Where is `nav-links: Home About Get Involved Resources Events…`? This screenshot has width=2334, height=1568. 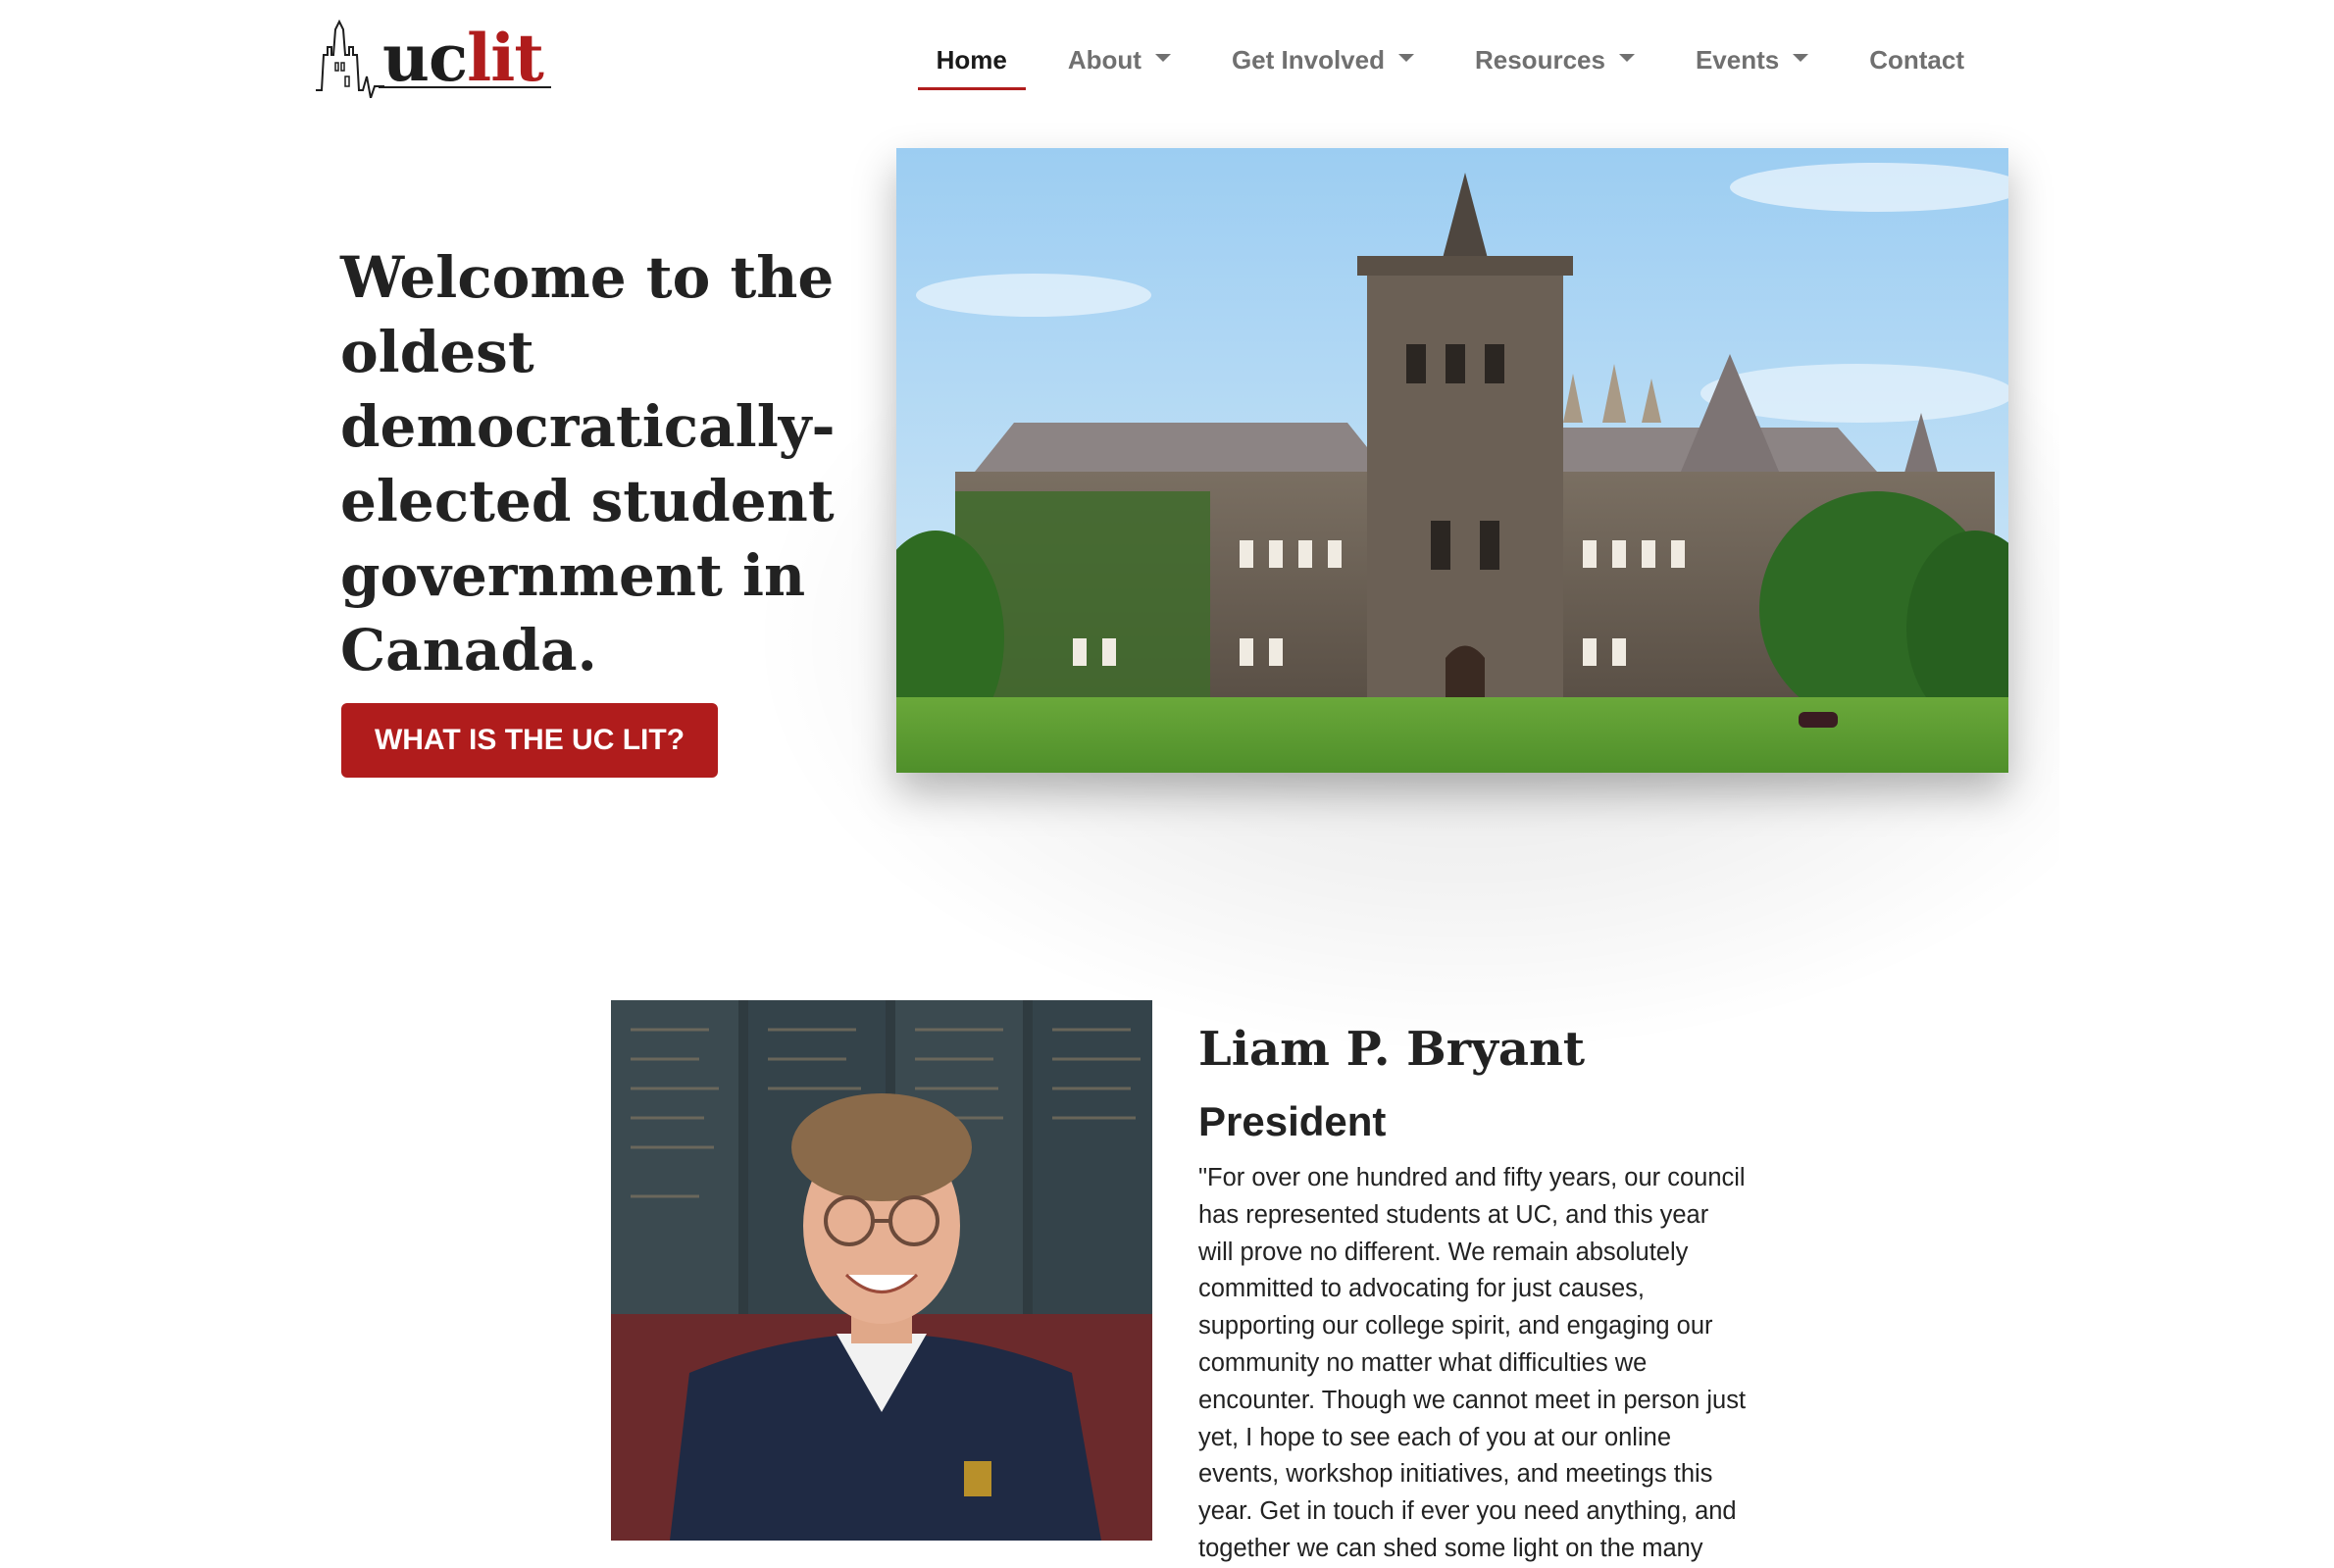
nav-links: Home About Get Involved Resources Events… is located at coordinates (1450, 59).